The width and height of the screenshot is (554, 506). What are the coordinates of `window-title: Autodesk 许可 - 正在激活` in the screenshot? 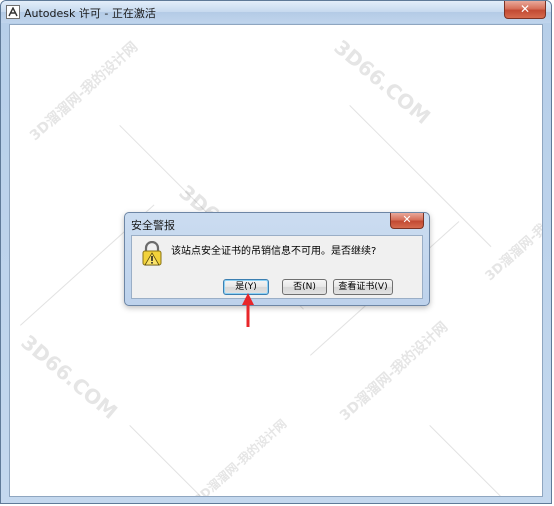 It's located at (90, 13).